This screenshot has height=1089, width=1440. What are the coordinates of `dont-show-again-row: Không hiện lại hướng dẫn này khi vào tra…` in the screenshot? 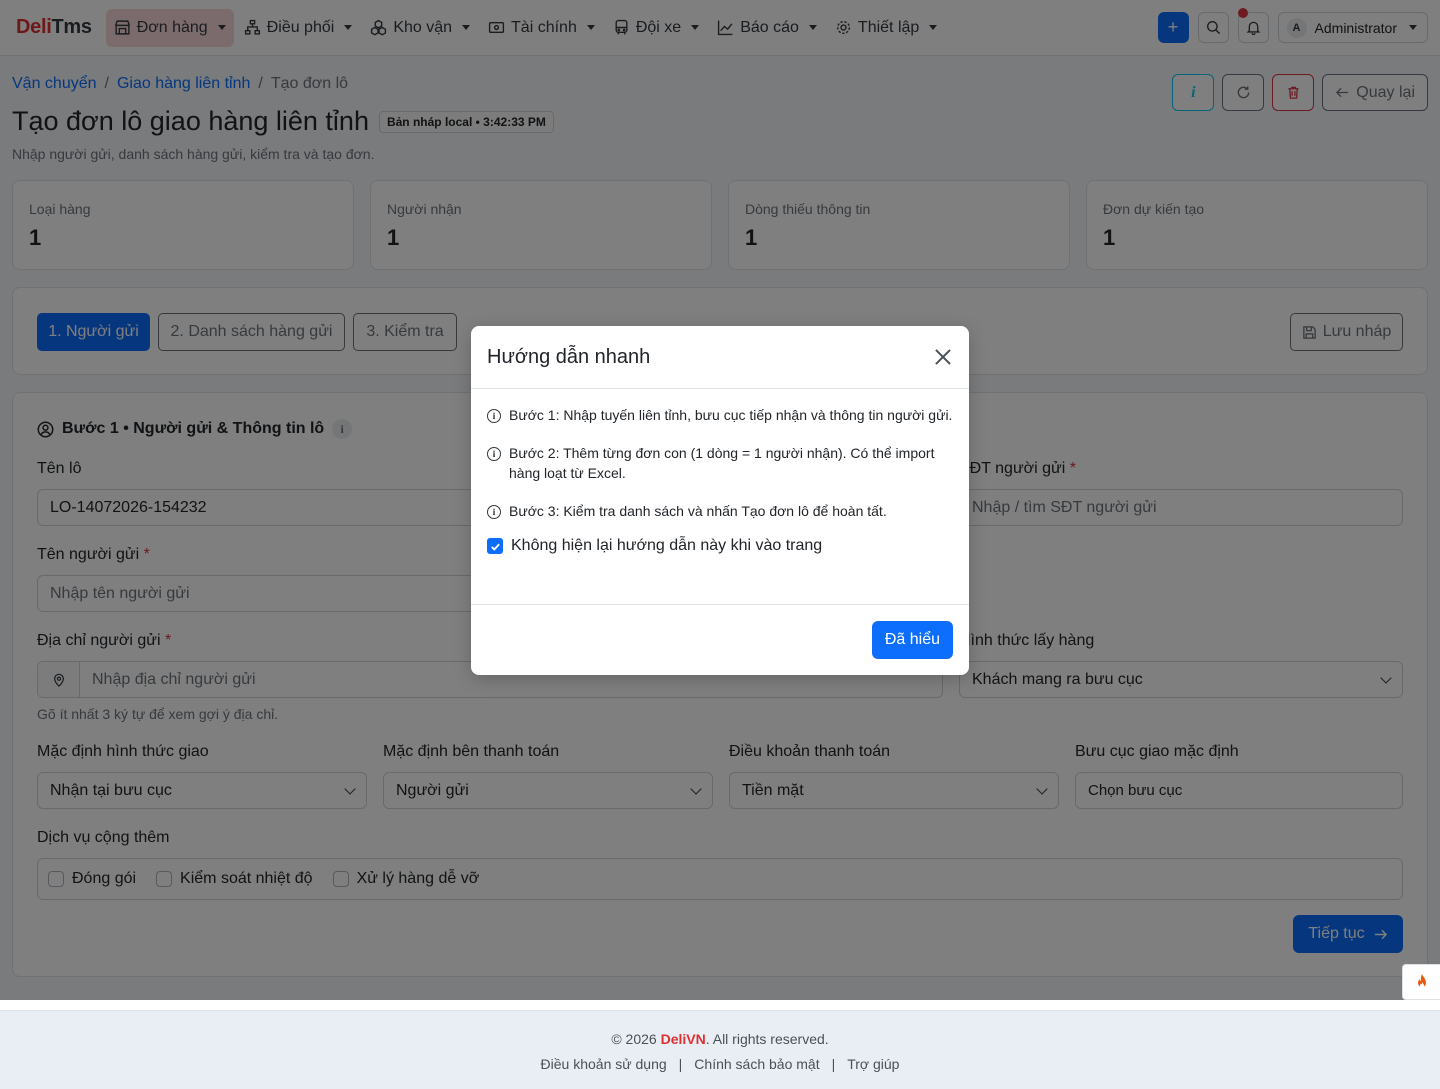 It's located at (720, 546).